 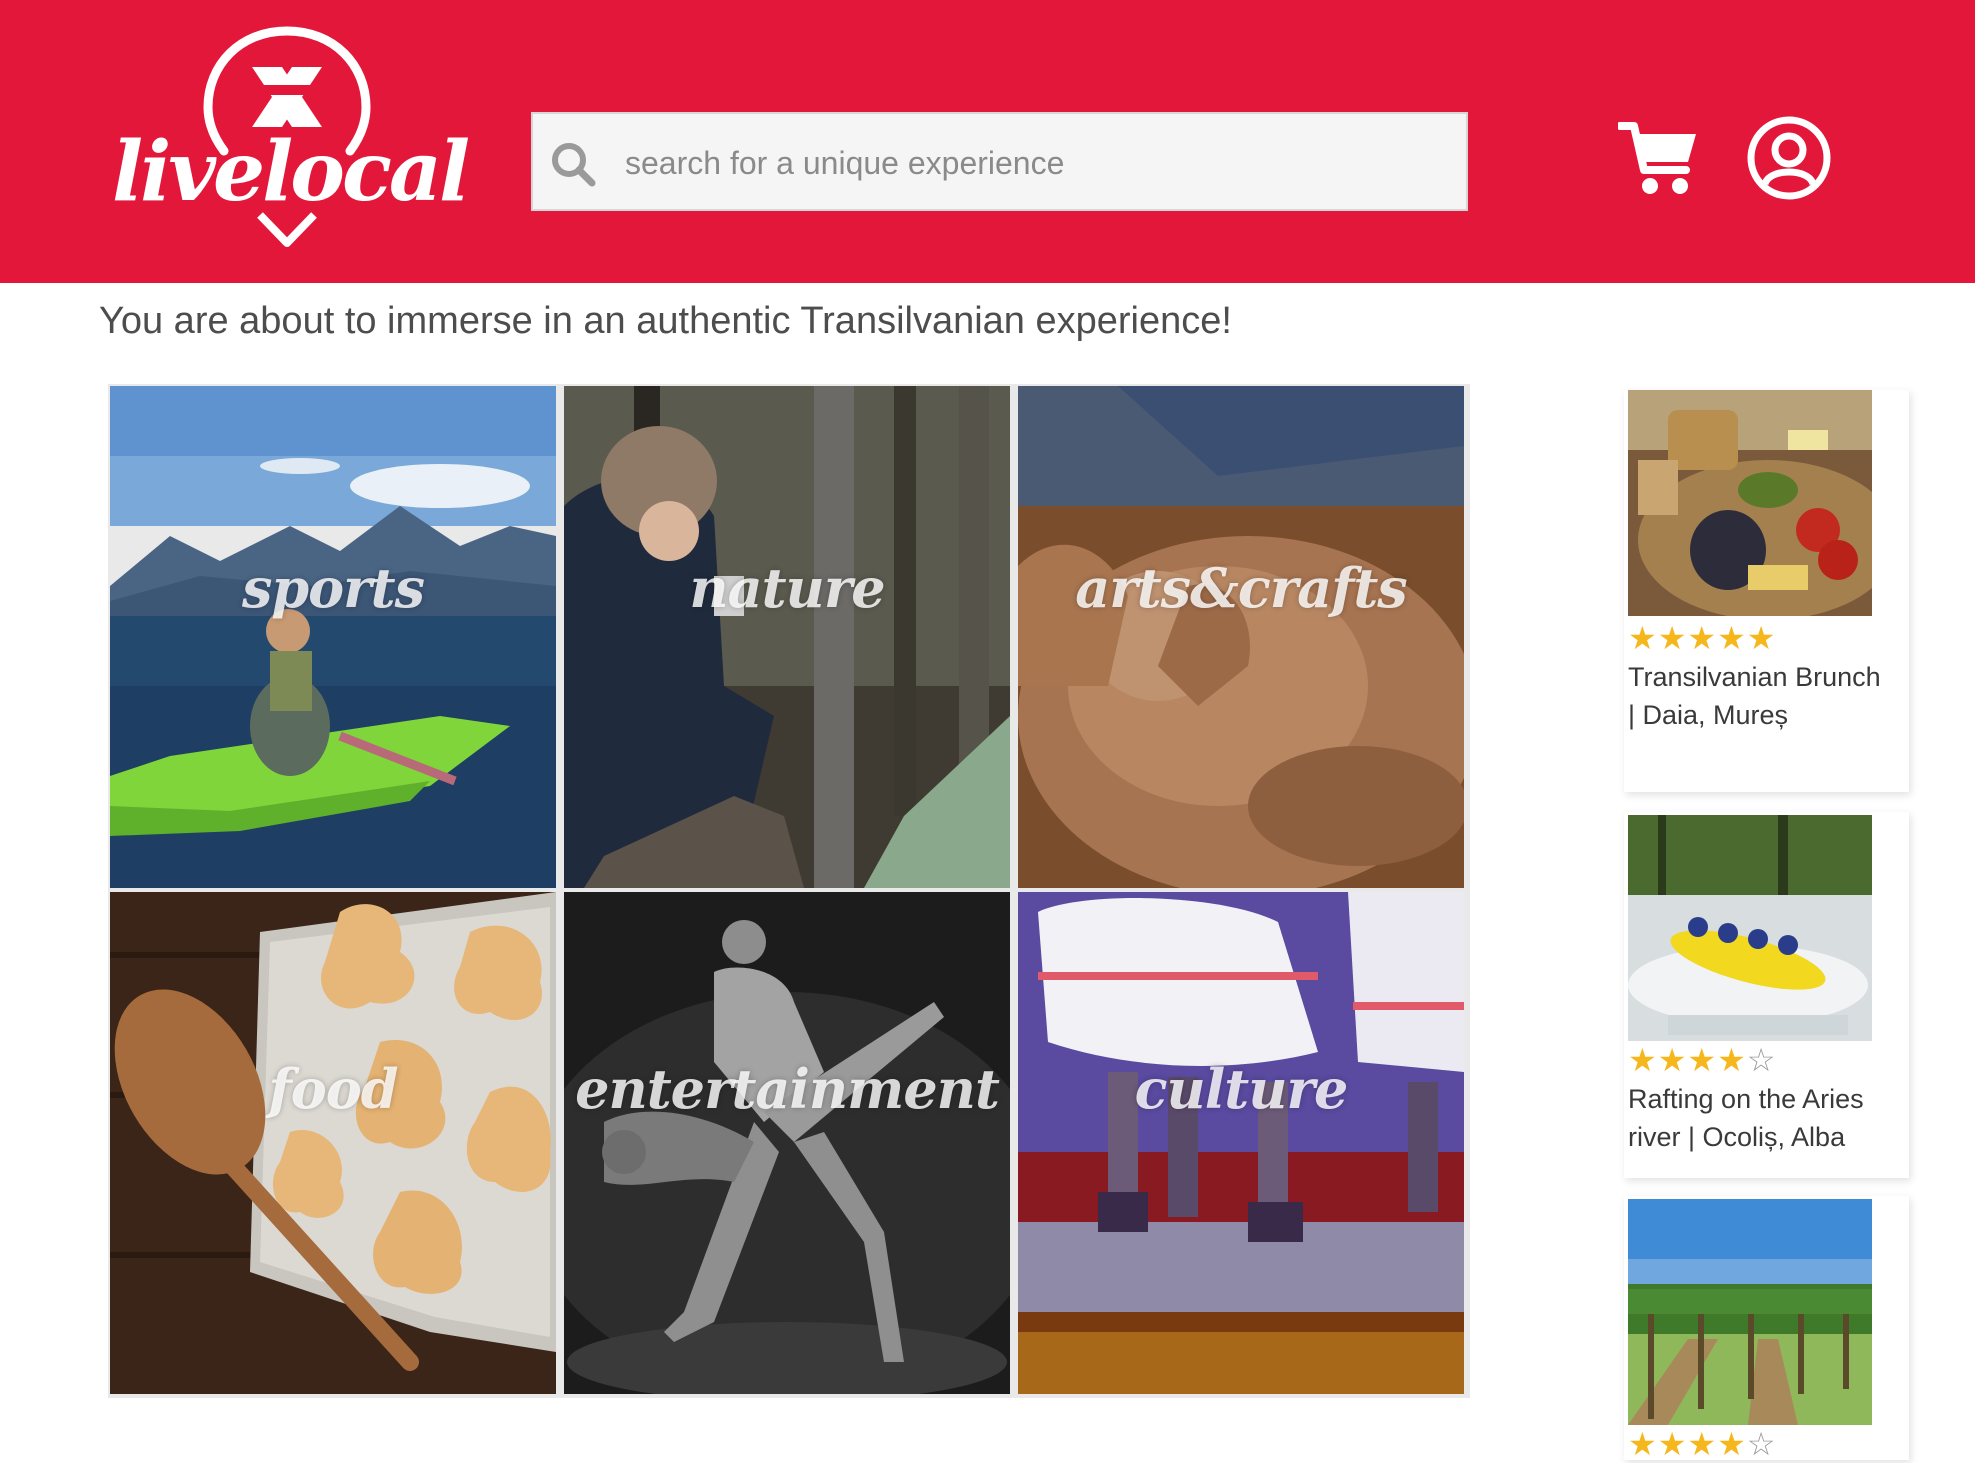 What do you see at coordinates (333, 588) in the screenshot?
I see `category-label: sports` at bounding box center [333, 588].